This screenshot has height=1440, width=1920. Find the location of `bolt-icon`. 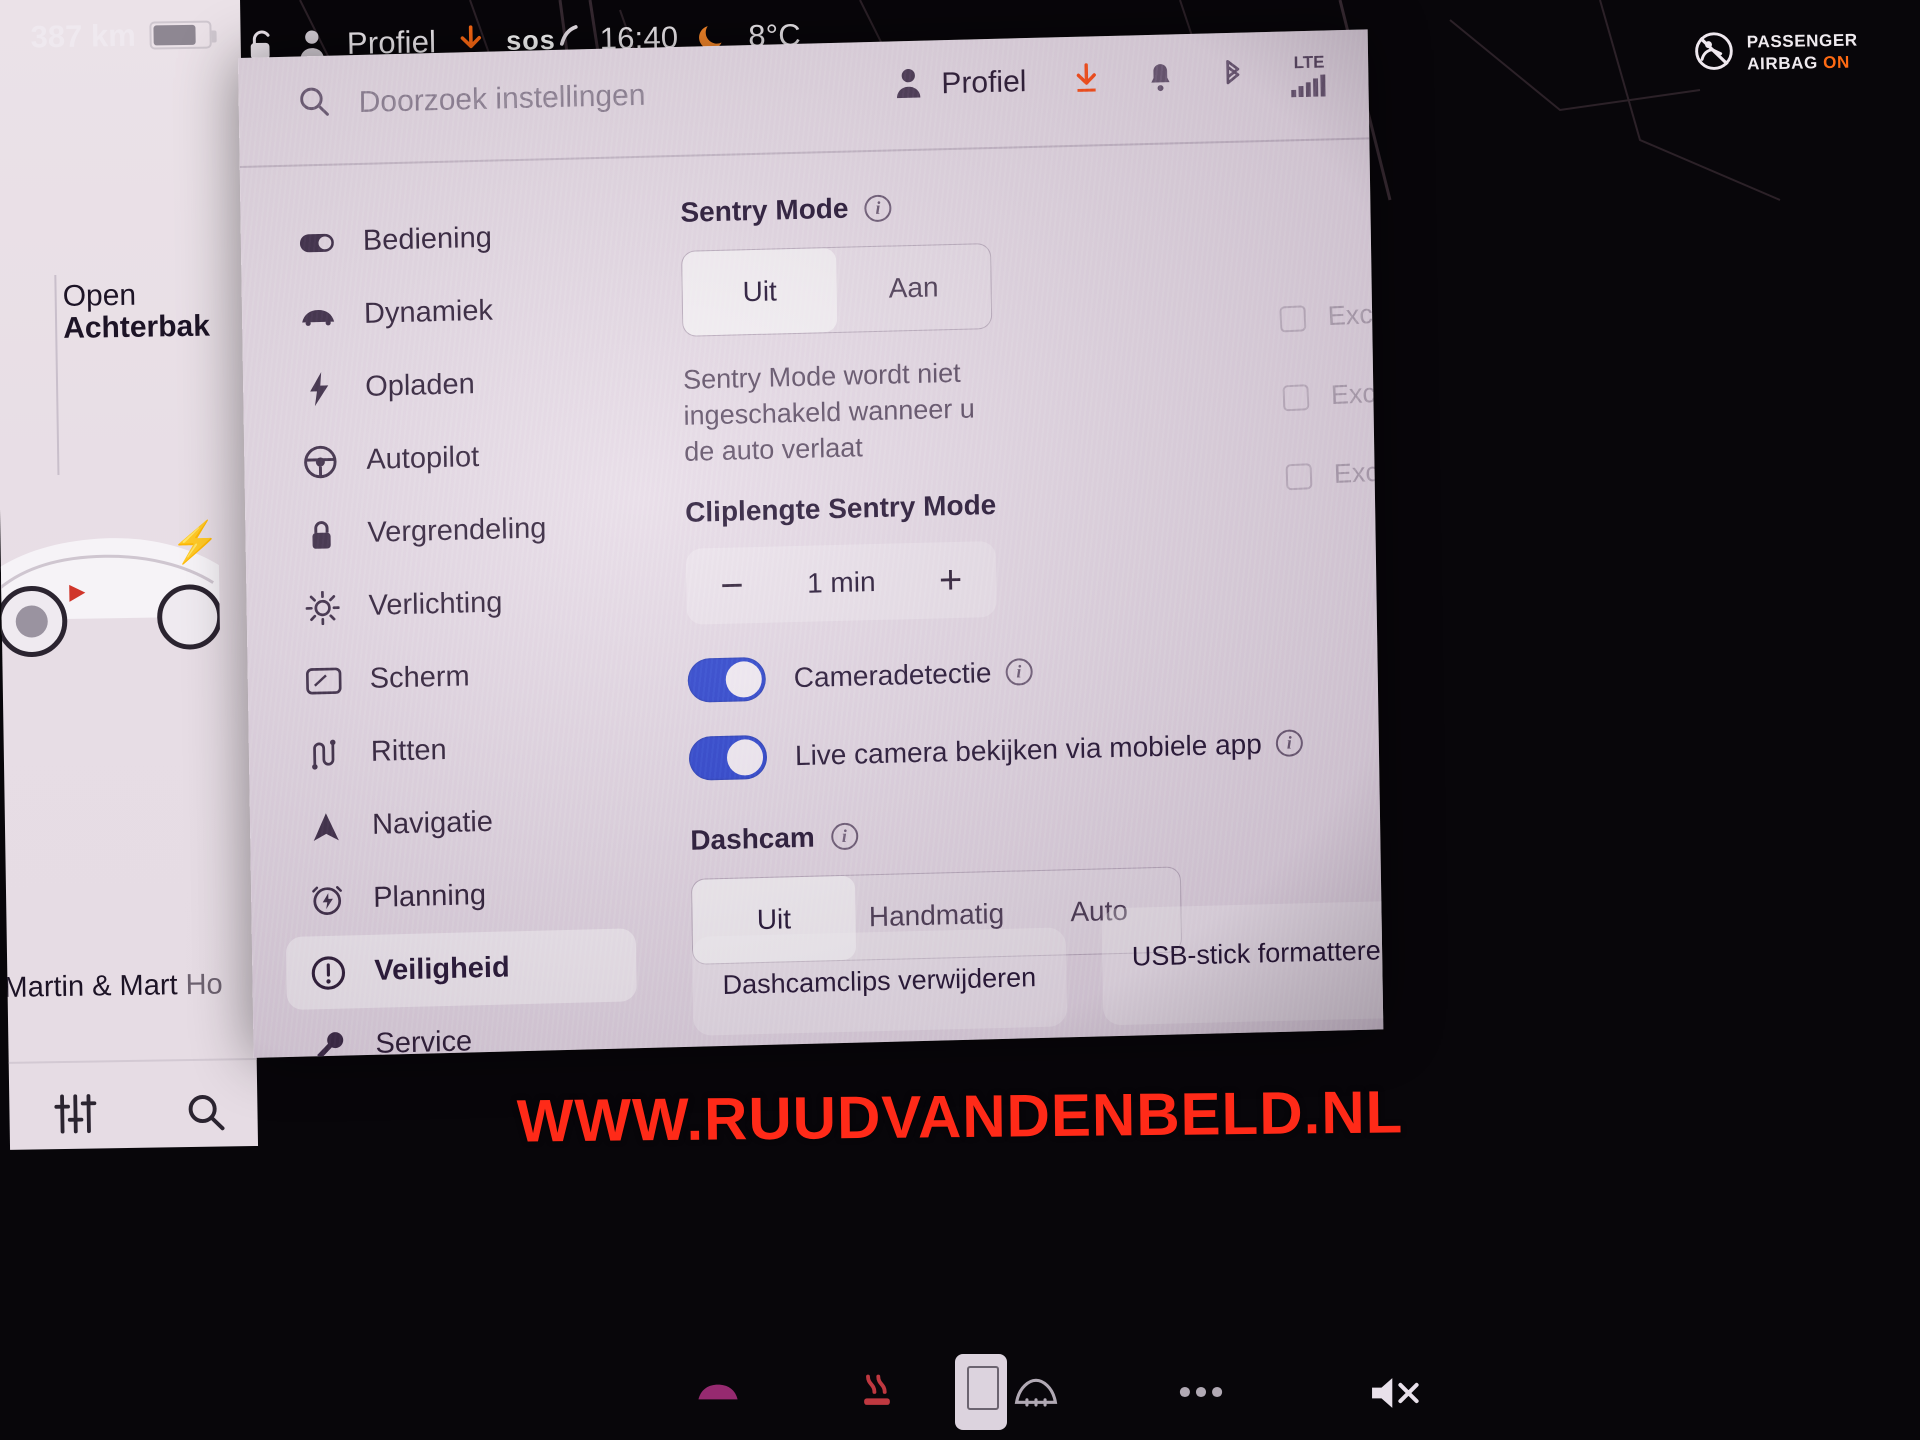

bolt-icon is located at coordinates (319, 388).